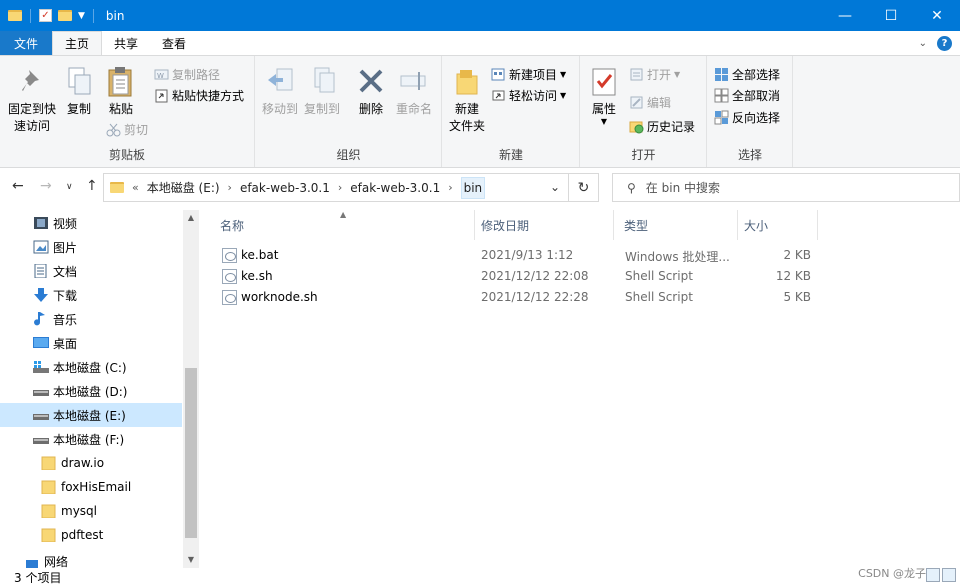 This screenshot has width=960, height=587. I want to click on tab-view: 查看, so click(174, 43).